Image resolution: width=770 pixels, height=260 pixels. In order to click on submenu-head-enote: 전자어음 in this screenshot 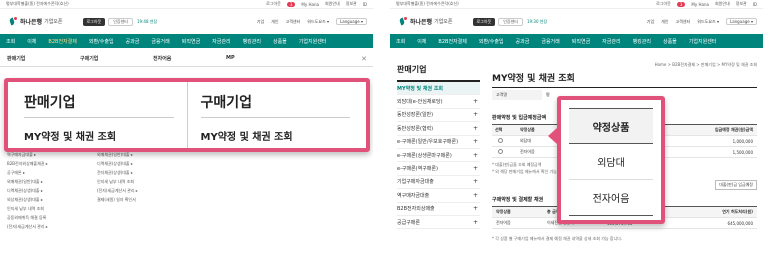, I will do `click(186, 58)`.